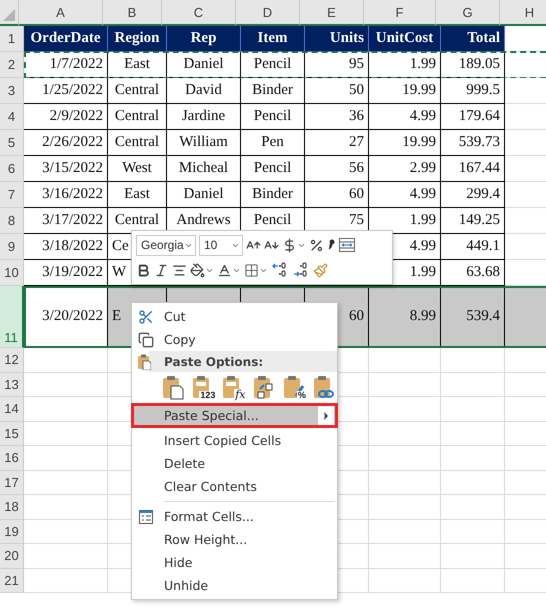  Describe the element at coordinates (61, 13) in the screenshot. I see `column-header: A` at that location.